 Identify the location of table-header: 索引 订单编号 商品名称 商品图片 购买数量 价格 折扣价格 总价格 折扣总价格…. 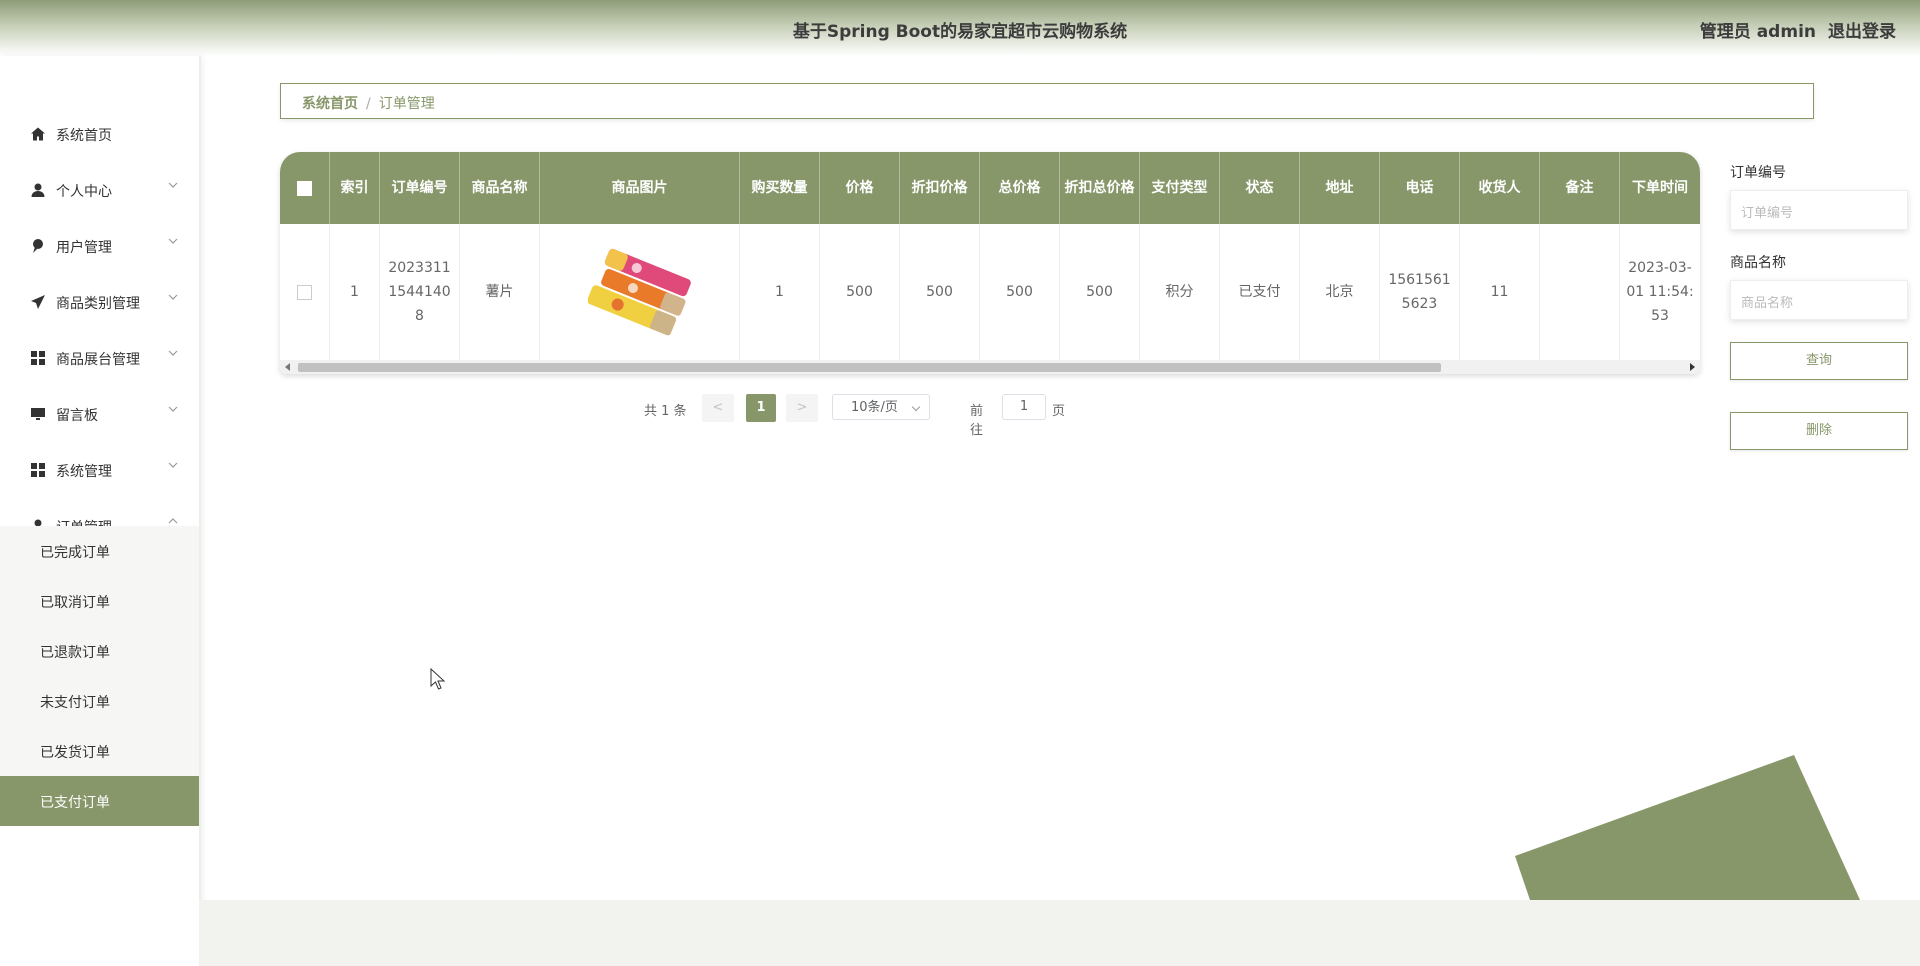
(990, 188).